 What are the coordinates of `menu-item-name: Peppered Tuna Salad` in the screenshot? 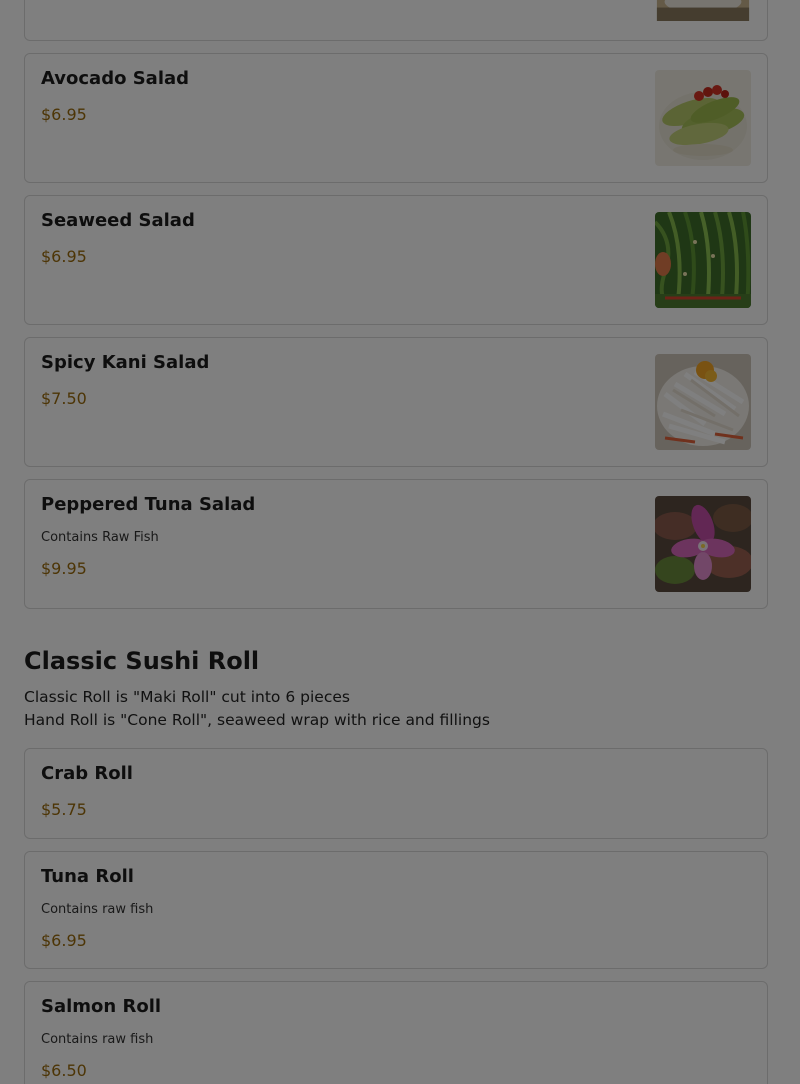 It's located at (148, 504).